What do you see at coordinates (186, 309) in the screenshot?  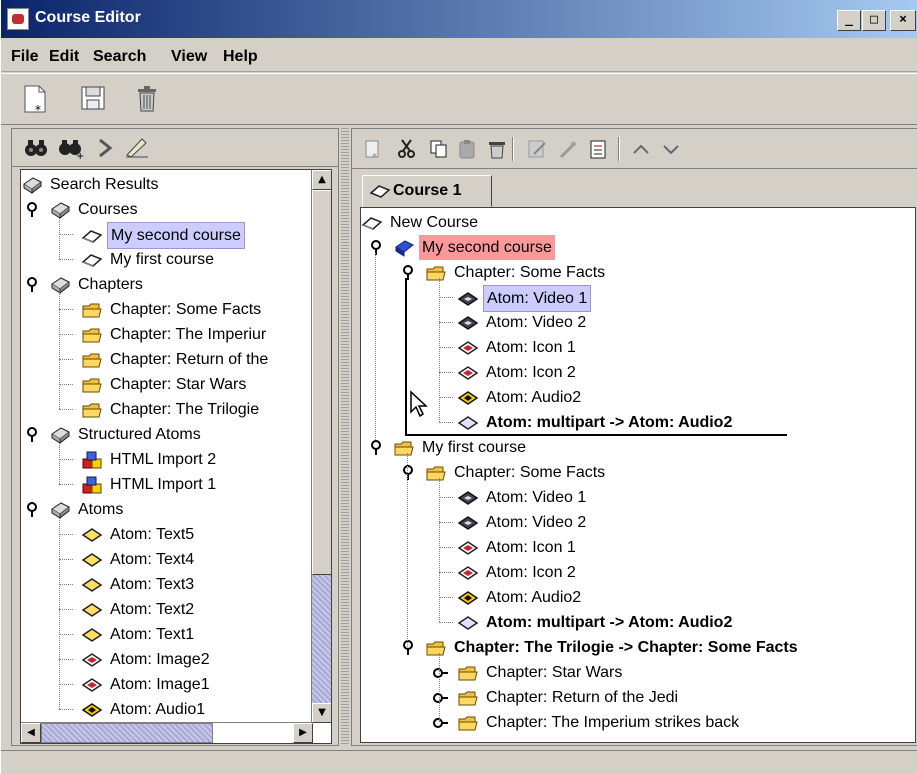 I see `left-tree-item-label: Chapter: Some Facts` at bounding box center [186, 309].